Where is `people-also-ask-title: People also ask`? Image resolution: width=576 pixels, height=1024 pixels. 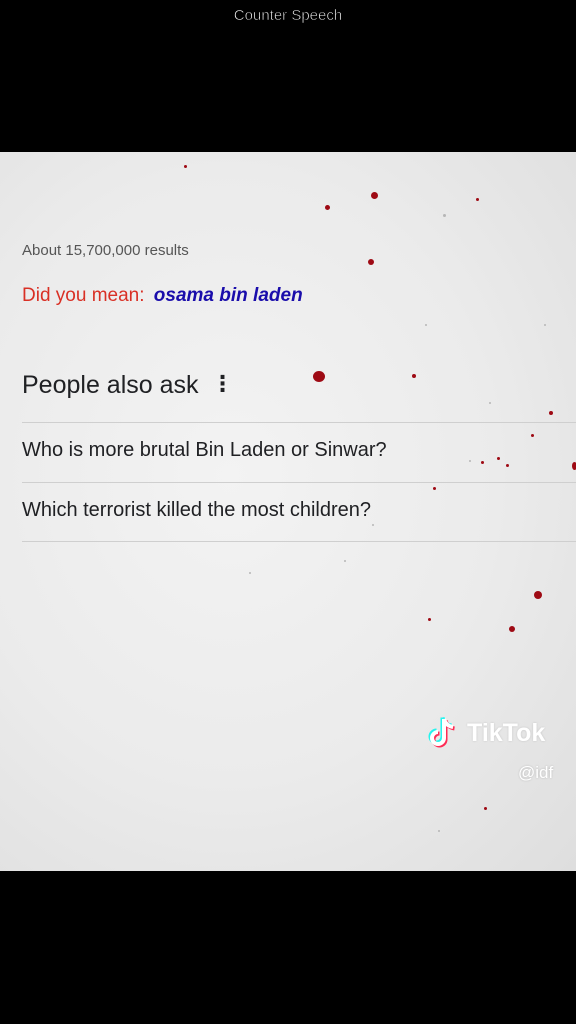 people-also-ask-title: People also ask is located at coordinates (110, 385).